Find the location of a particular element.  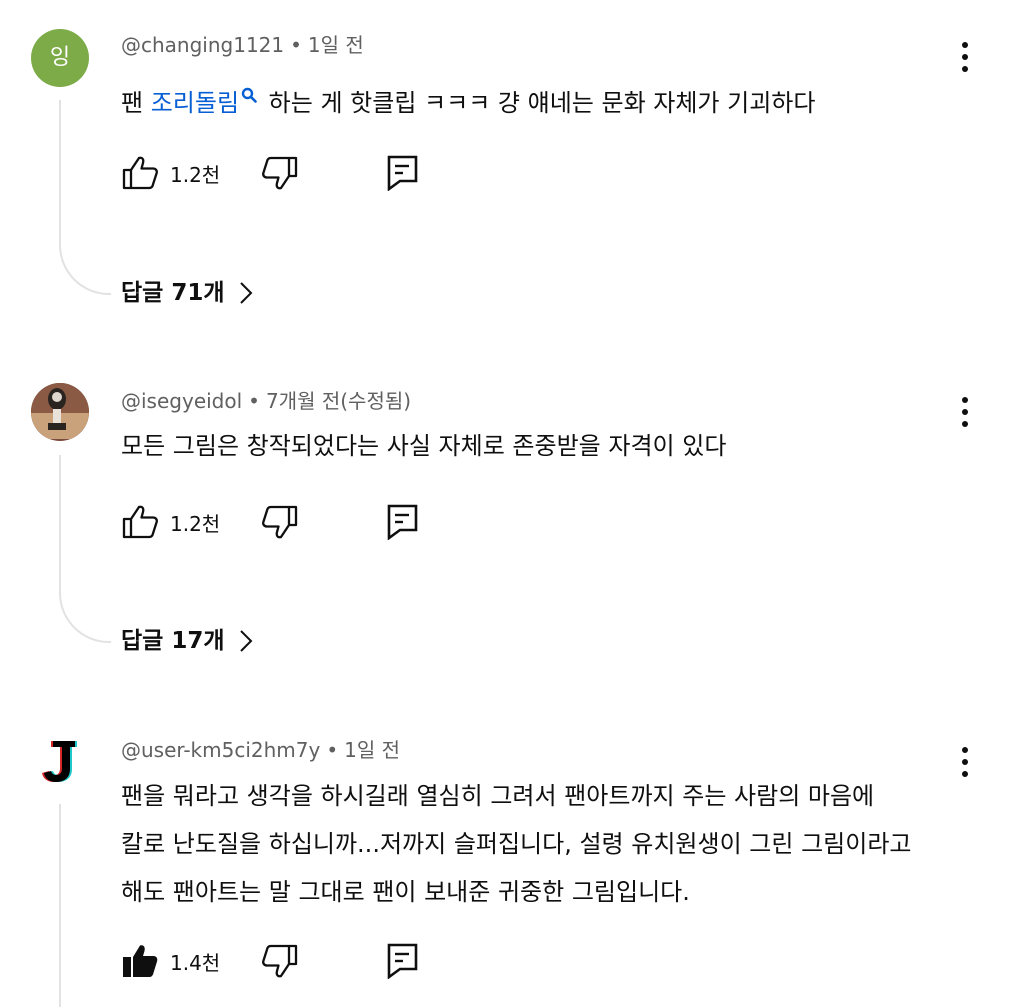

comment-text-line: 해도 팬아트는 말 그대로 팬이 보내준 귀중한 그림입니다. is located at coordinates (405, 892).